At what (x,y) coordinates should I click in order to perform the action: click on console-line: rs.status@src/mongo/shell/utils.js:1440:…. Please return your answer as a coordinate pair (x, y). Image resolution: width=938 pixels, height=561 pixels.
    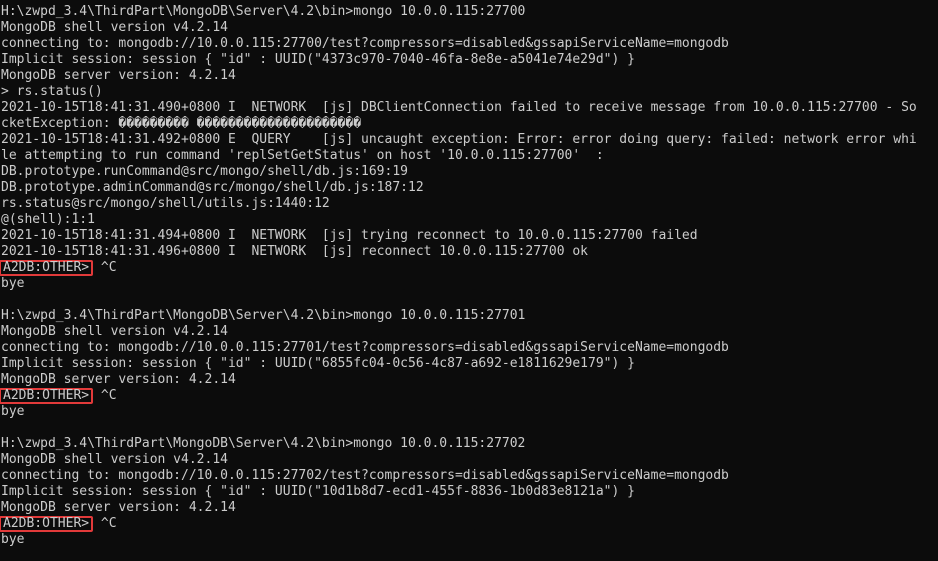
    Looking at the image, I should click on (165, 203).